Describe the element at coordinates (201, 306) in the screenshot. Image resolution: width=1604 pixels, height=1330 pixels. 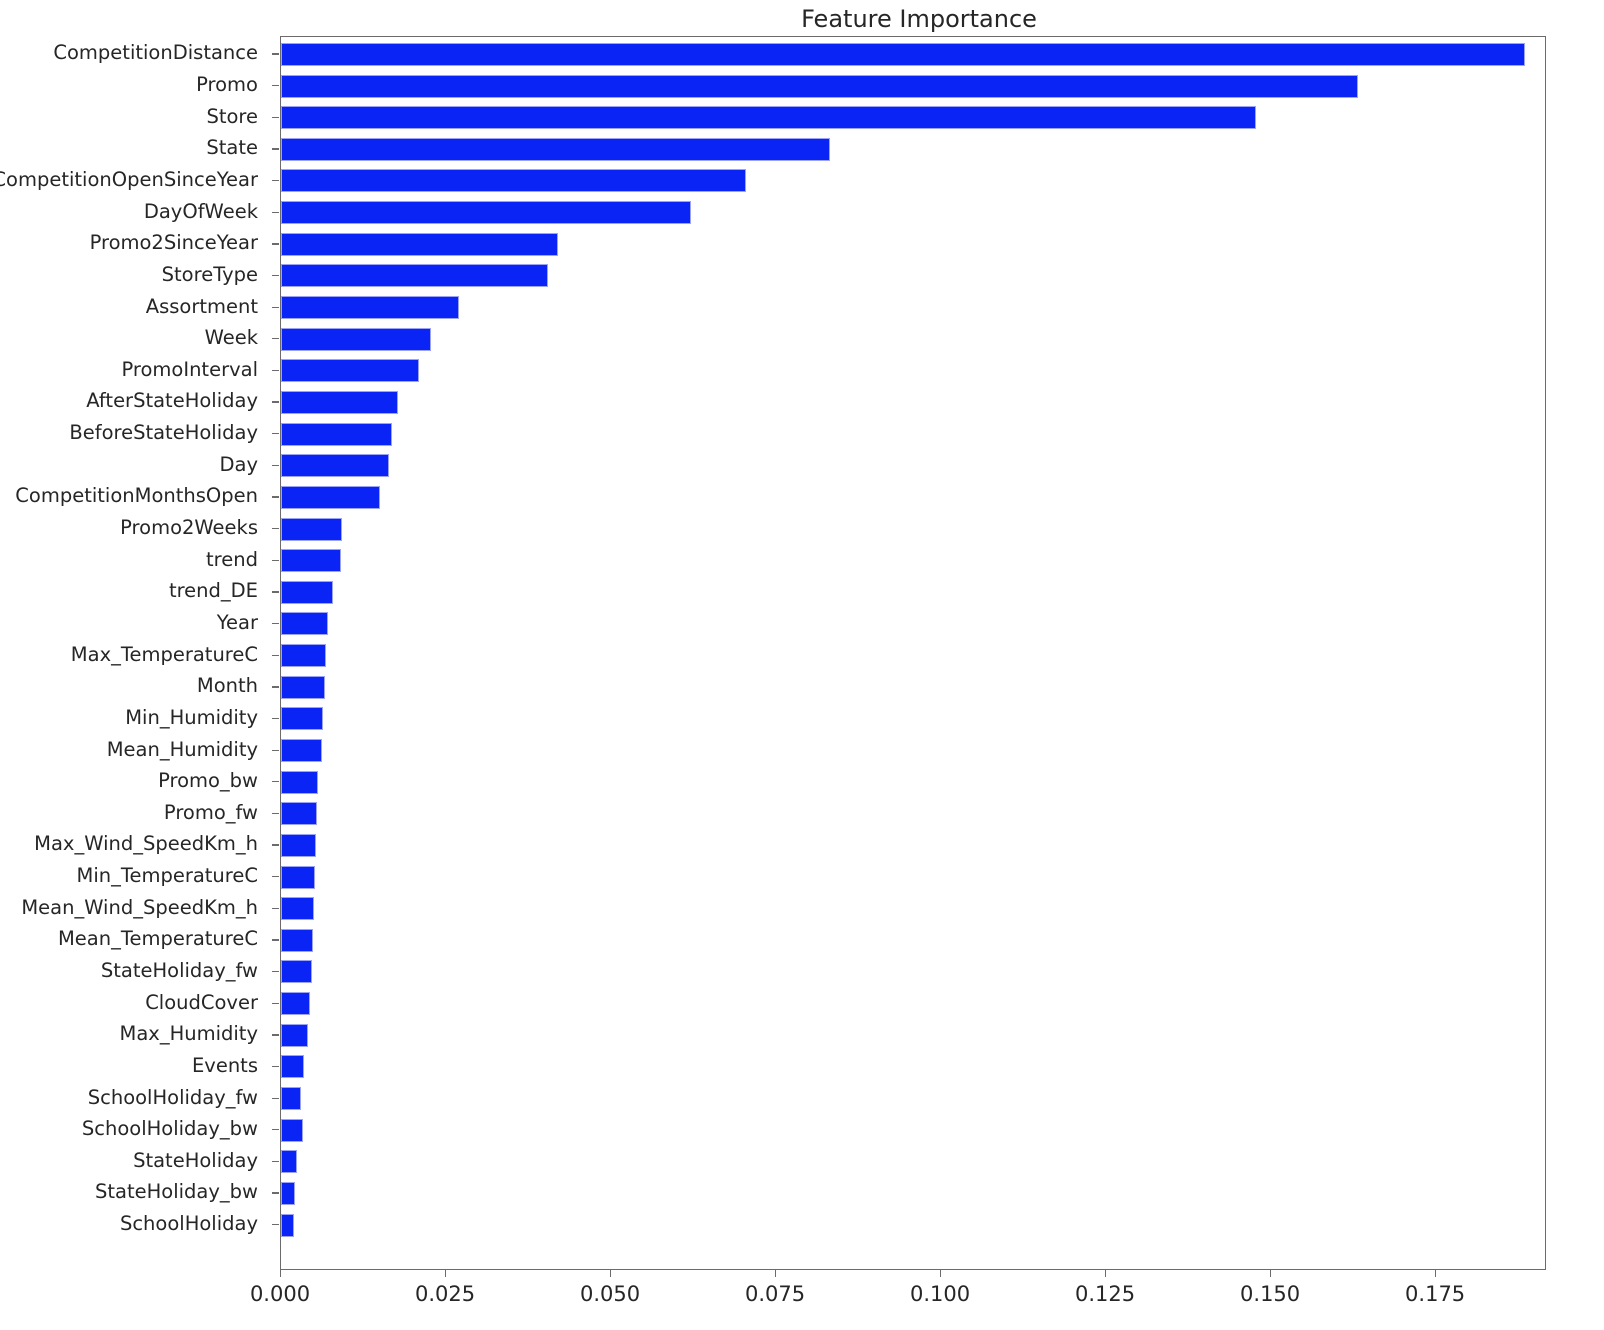
I see `y-tick-label: Assortment` at that location.